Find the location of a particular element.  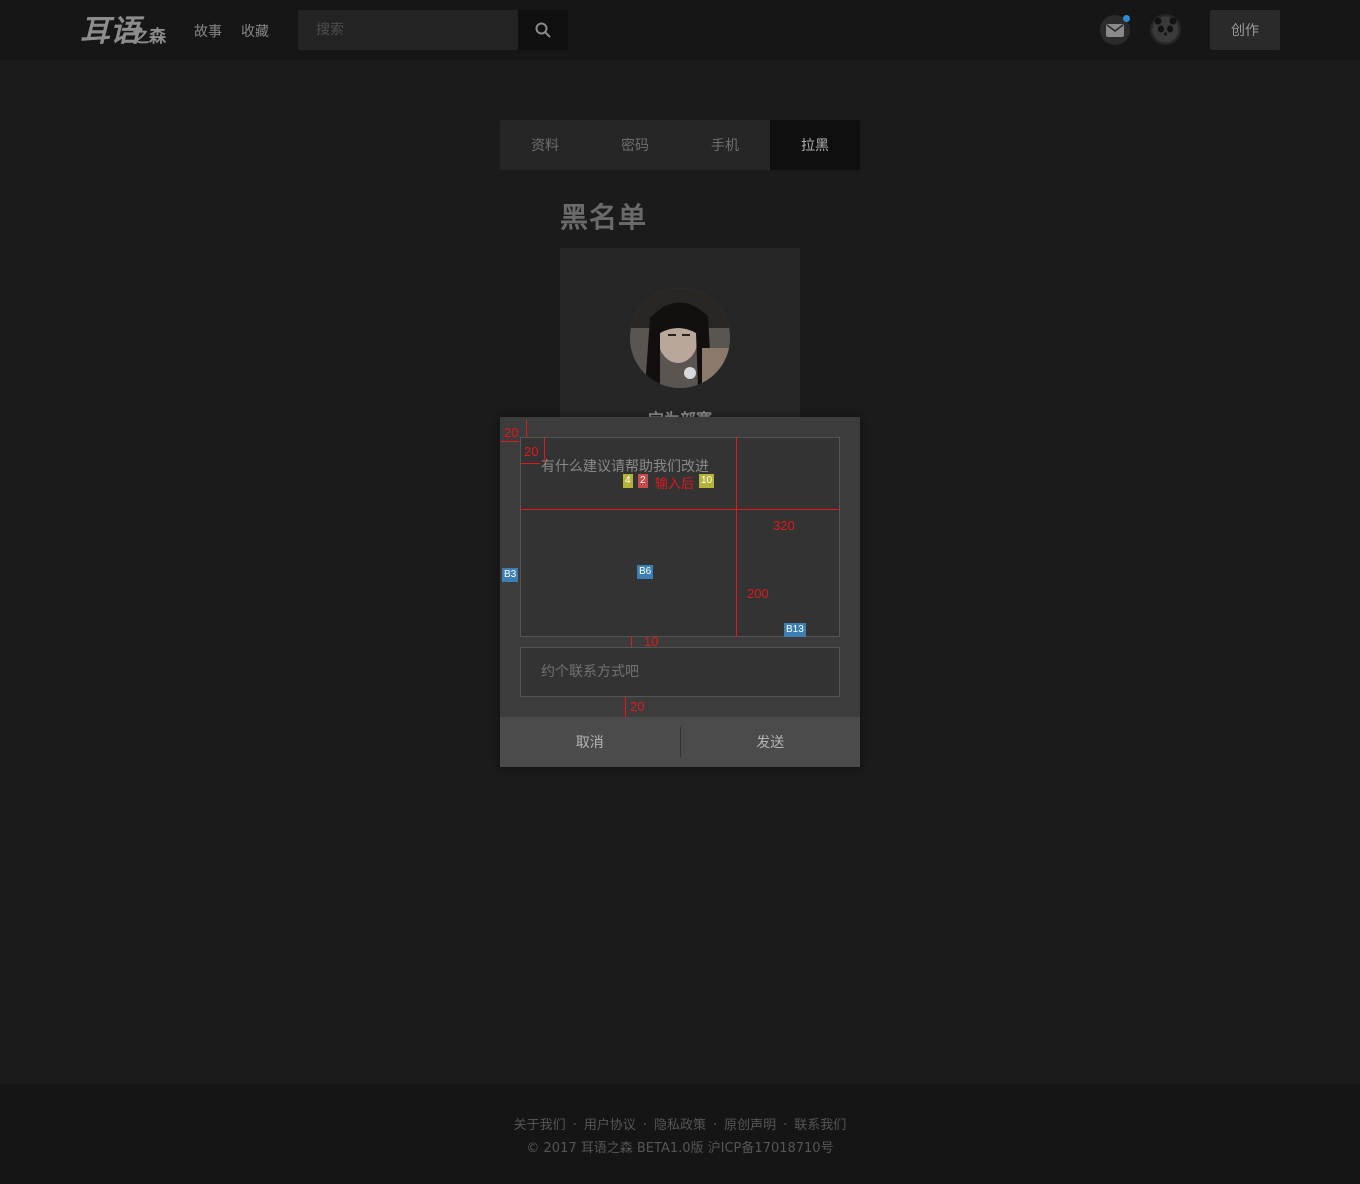

color-chip: B3 is located at coordinates (510, 575).